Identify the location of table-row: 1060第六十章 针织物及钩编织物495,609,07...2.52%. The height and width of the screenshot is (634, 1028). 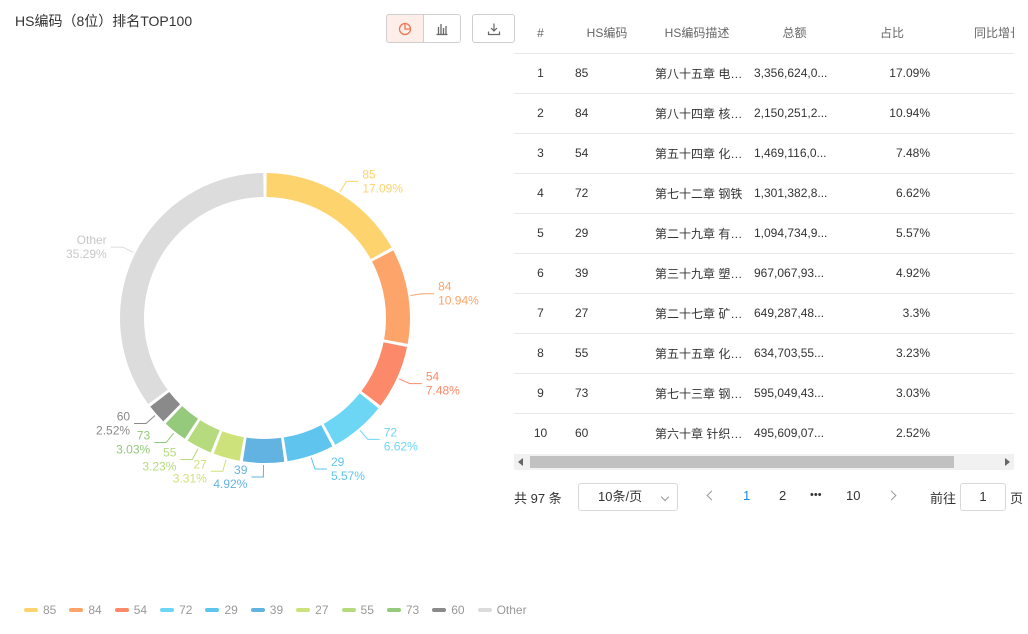
(764, 433).